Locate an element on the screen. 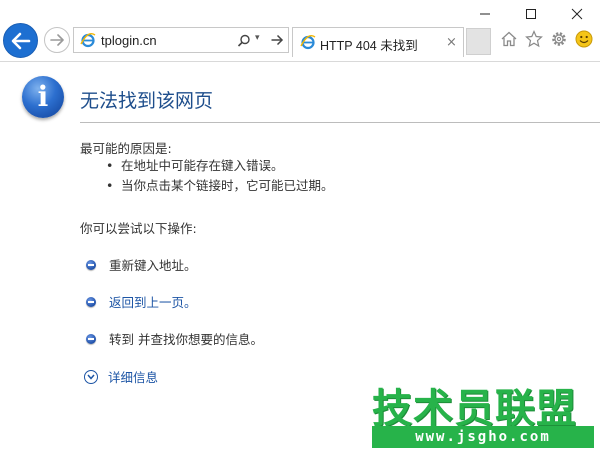 The width and height of the screenshot is (600, 450). list-item: 在地址中可能存在键入错误。 is located at coordinates (220, 166).